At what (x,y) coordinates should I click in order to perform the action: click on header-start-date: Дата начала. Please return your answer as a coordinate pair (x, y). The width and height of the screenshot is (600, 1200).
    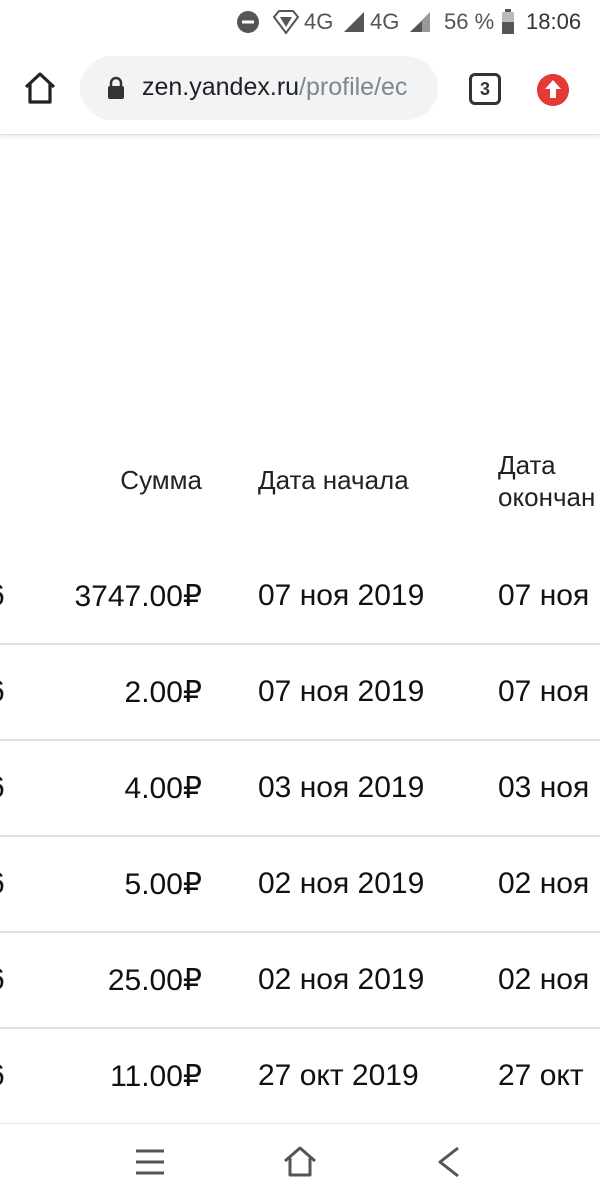
    Looking at the image, I should click on (333, 480).